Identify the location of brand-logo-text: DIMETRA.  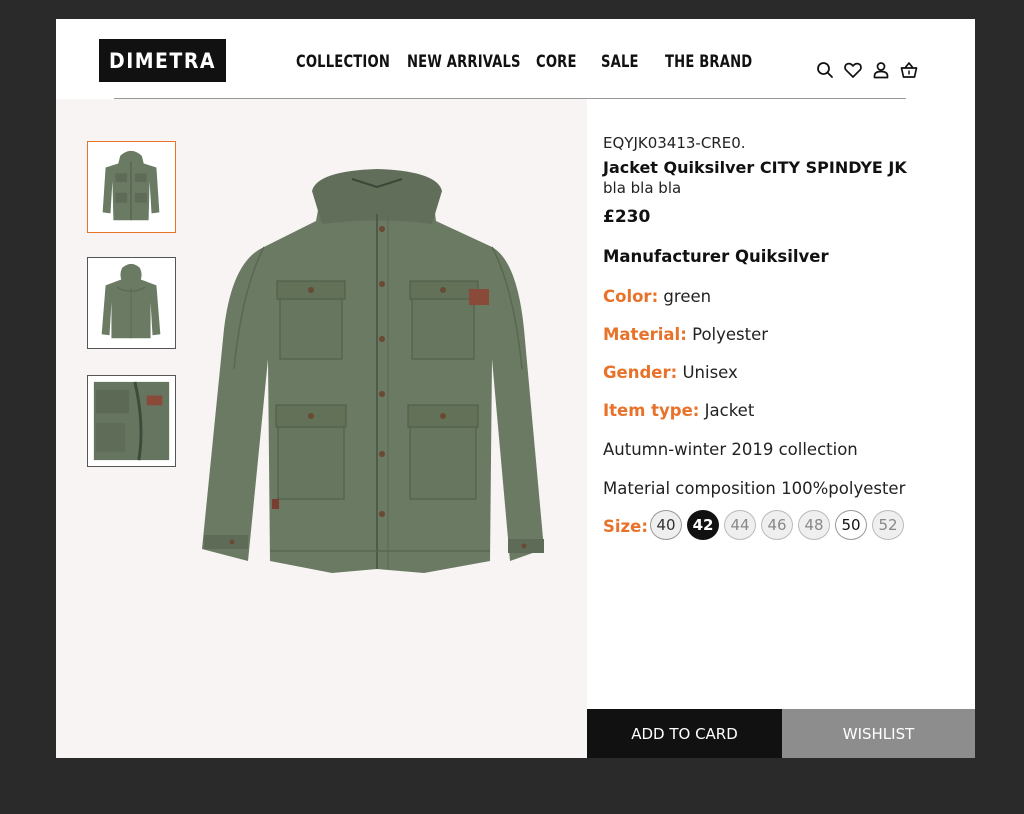
(162, 60).